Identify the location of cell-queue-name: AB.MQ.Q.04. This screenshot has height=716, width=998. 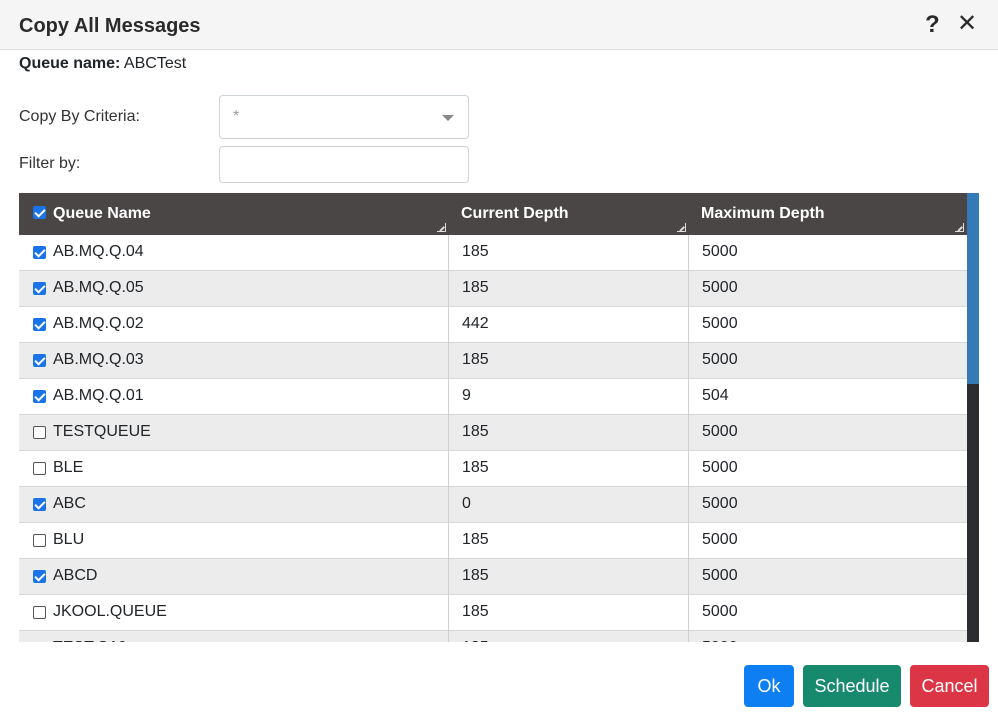
(98, 251).